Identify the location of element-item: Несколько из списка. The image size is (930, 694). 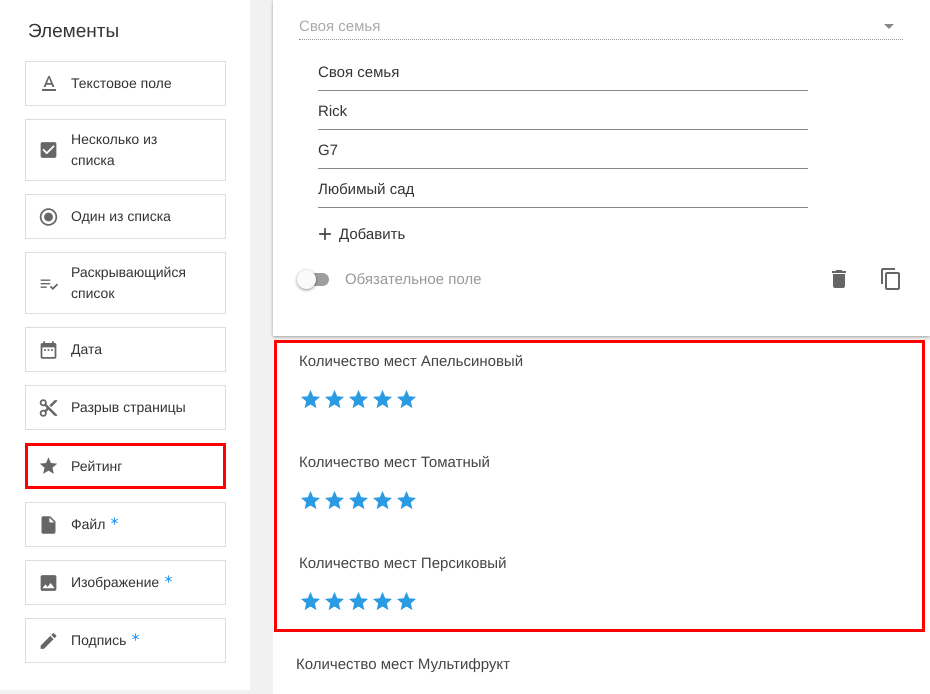
(125, 150).